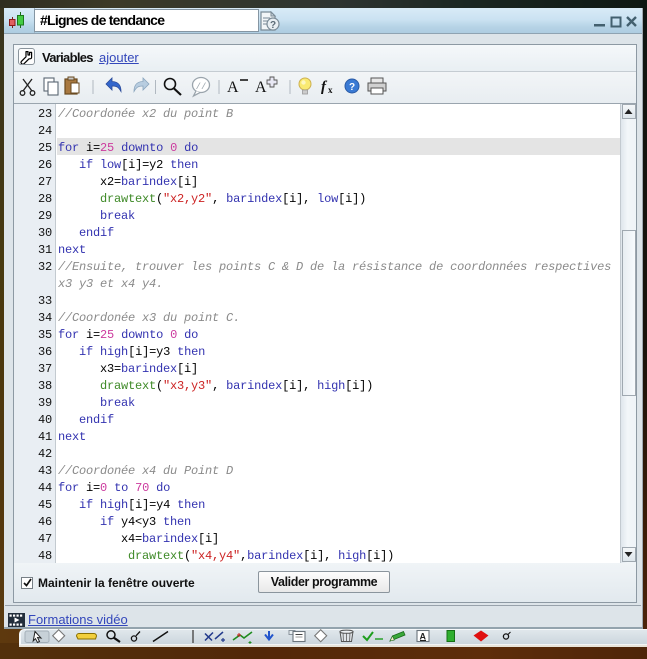 Image resolution: width=647 pixels, height=659 pixels. What do you see at coordinates (330, 90) in the screenshot?
I see `svg-text: x` at bounding box center [330, 90].